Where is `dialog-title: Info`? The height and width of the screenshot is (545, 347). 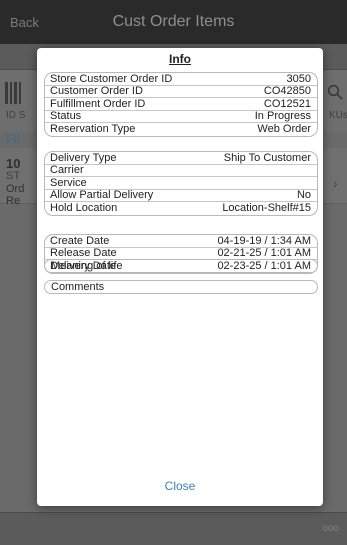 dialog-title: Info is located at coordinates (180, 59).